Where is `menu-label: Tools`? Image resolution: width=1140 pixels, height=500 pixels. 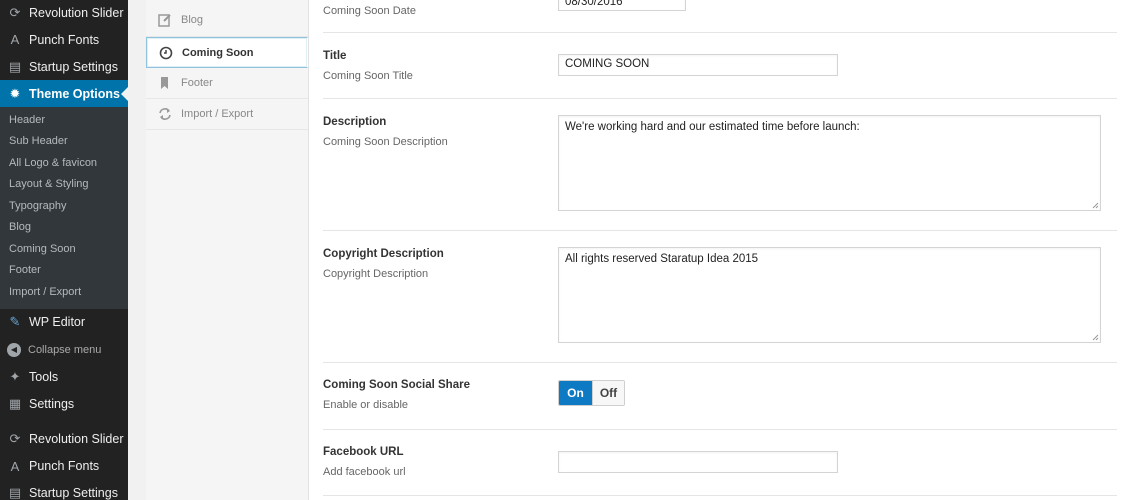 menu-label: Tools is located at coordinates (44, 377).